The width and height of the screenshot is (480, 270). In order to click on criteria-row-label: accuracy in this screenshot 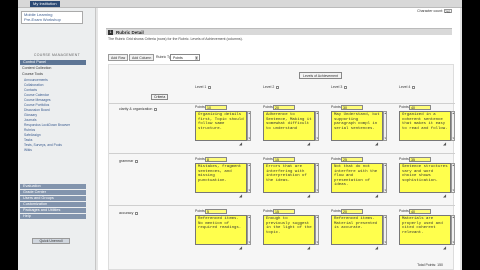, I will do `click(129, 213)`.